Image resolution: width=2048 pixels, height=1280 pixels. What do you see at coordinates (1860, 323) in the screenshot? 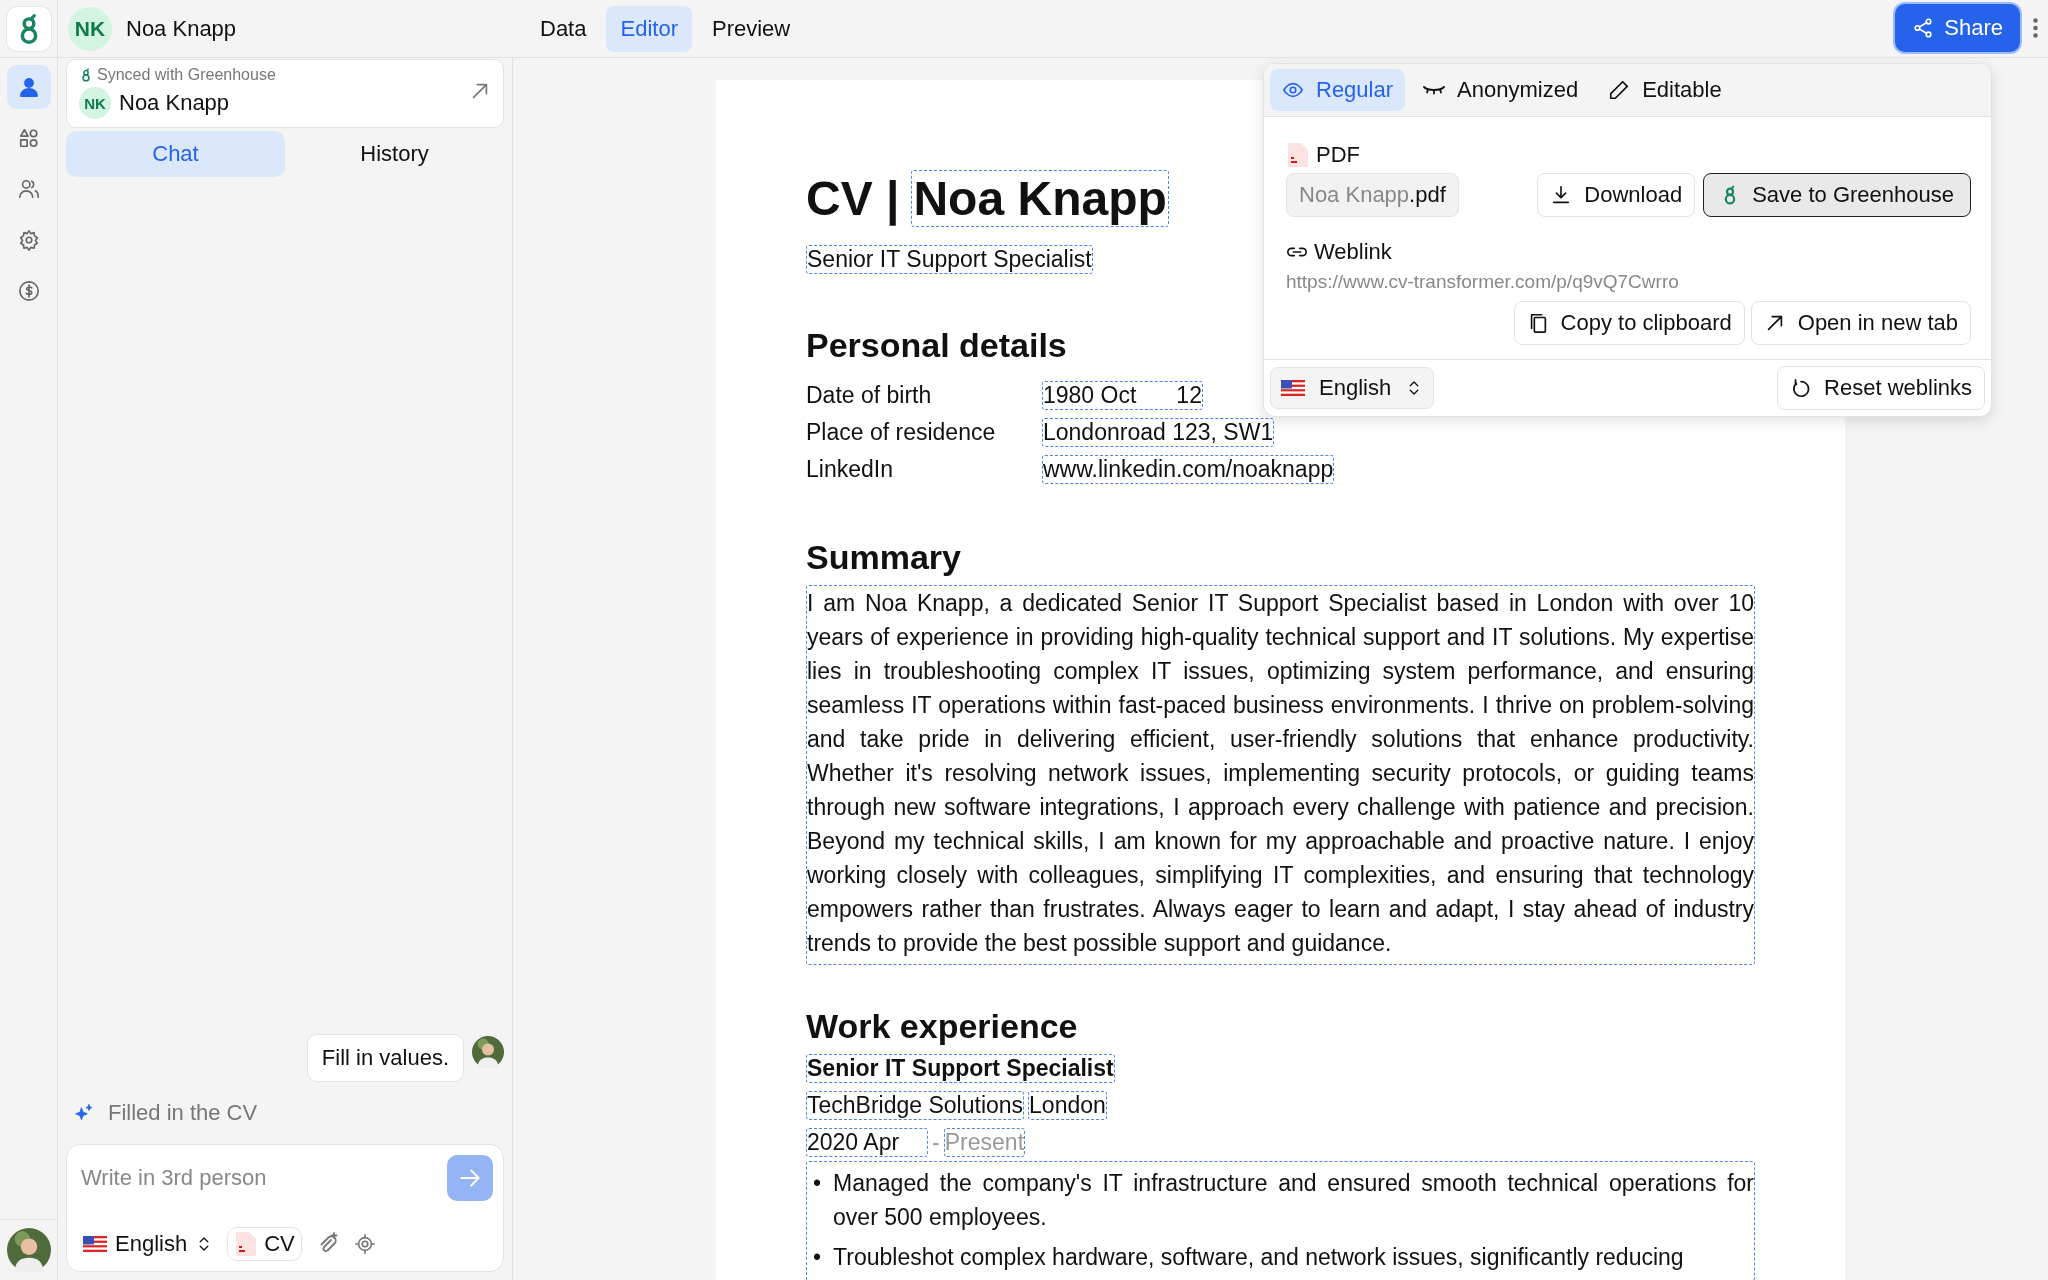
I see `open-tab-button: Open in new tab` at bounding box center [1860, 323].